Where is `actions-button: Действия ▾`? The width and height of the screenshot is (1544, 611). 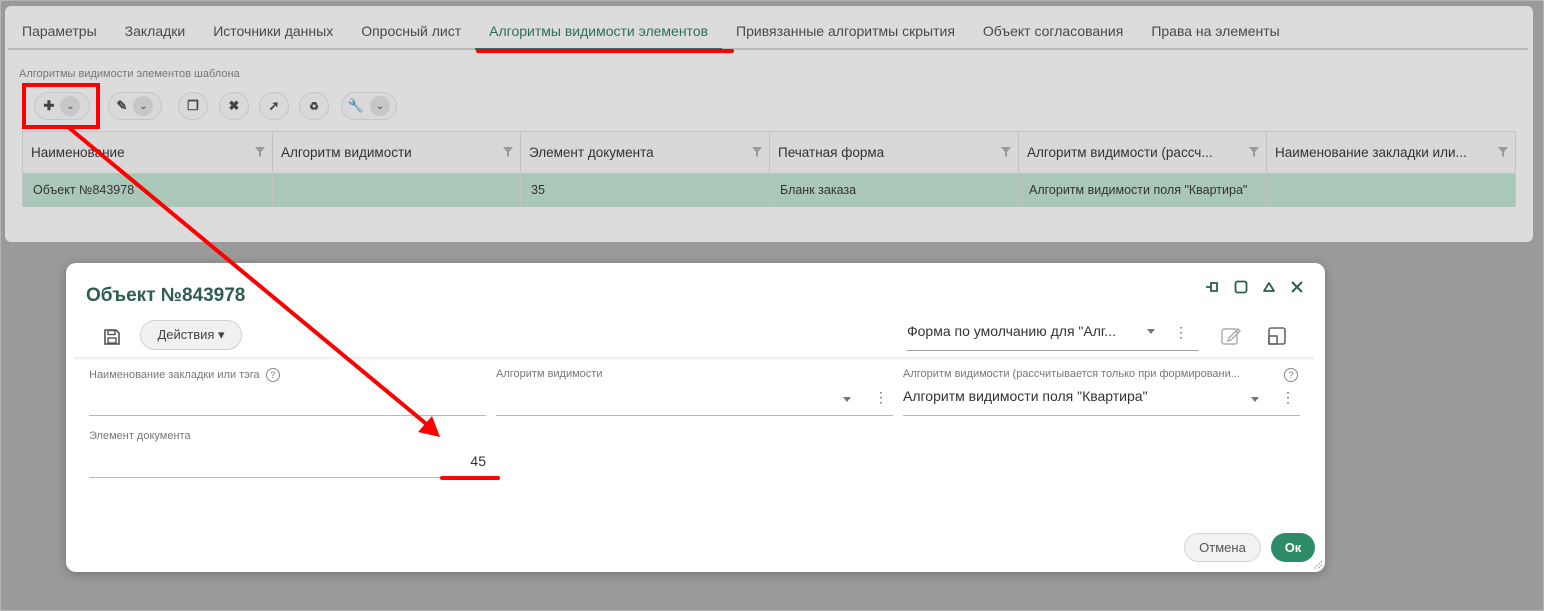
actions-button: Действия ▾ is located at coordinates (191, 335).